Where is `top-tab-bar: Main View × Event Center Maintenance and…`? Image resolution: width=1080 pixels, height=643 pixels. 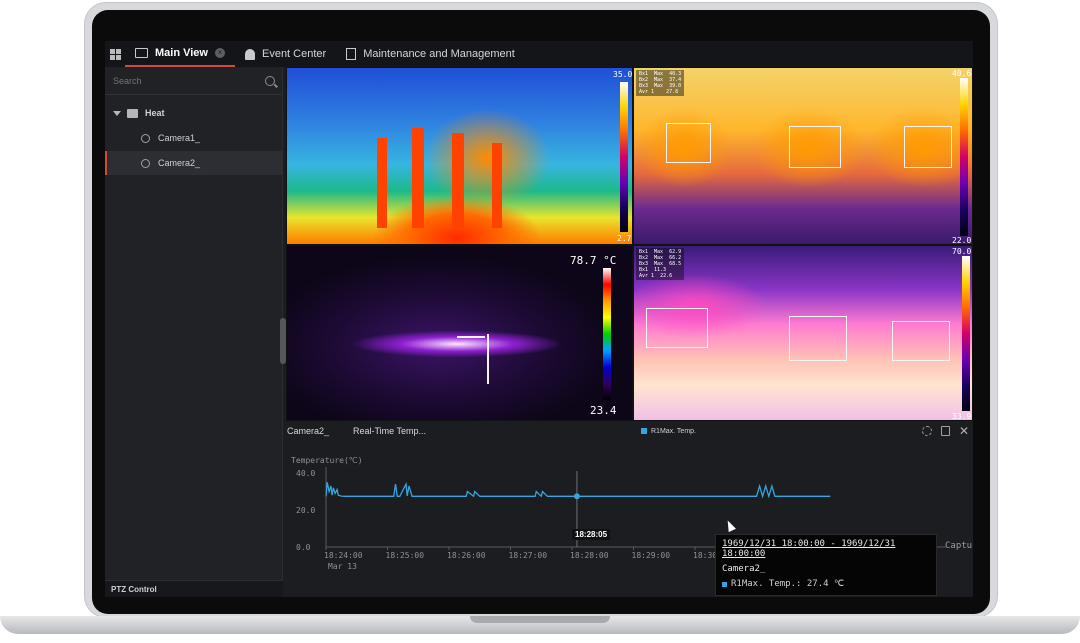
top-tab-bar: Main View × Event Center Maintenance and… is located at coordinates (539, 54).